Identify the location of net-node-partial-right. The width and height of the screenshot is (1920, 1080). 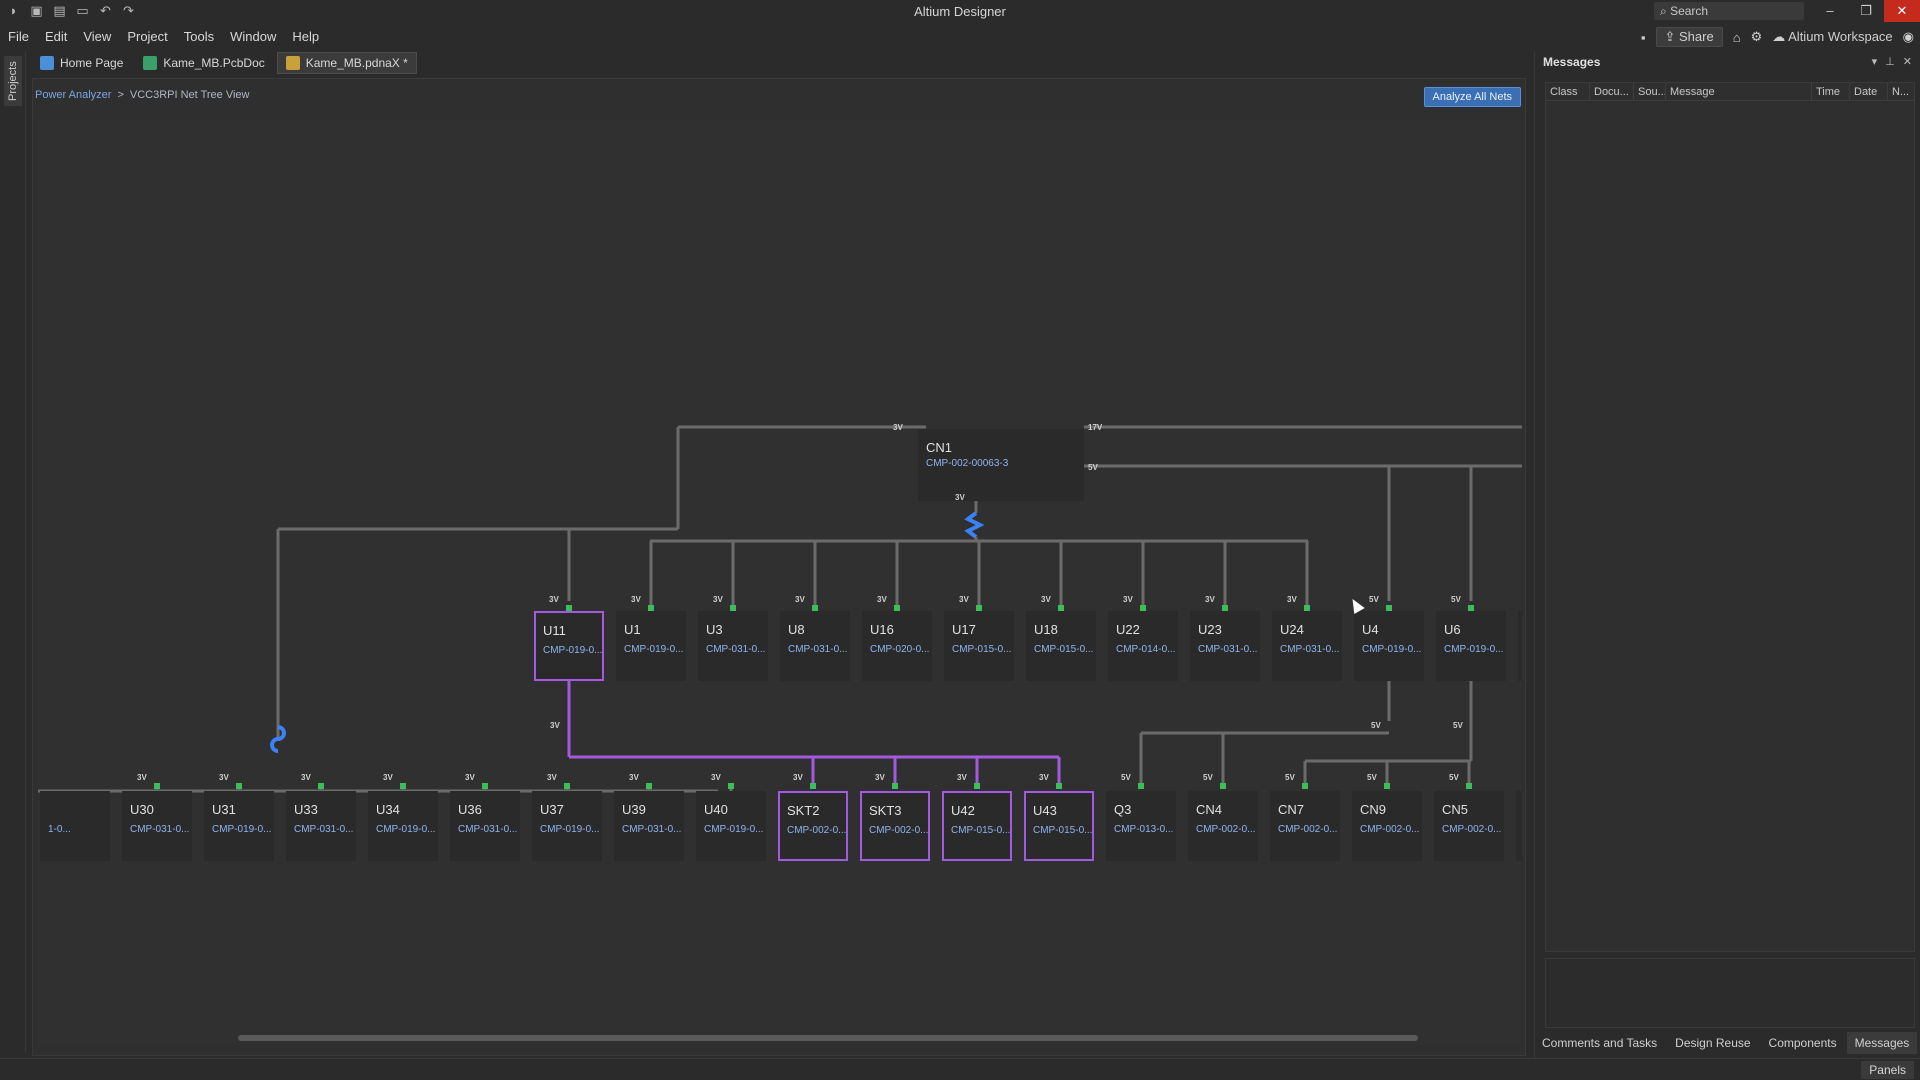
(1520, 646).